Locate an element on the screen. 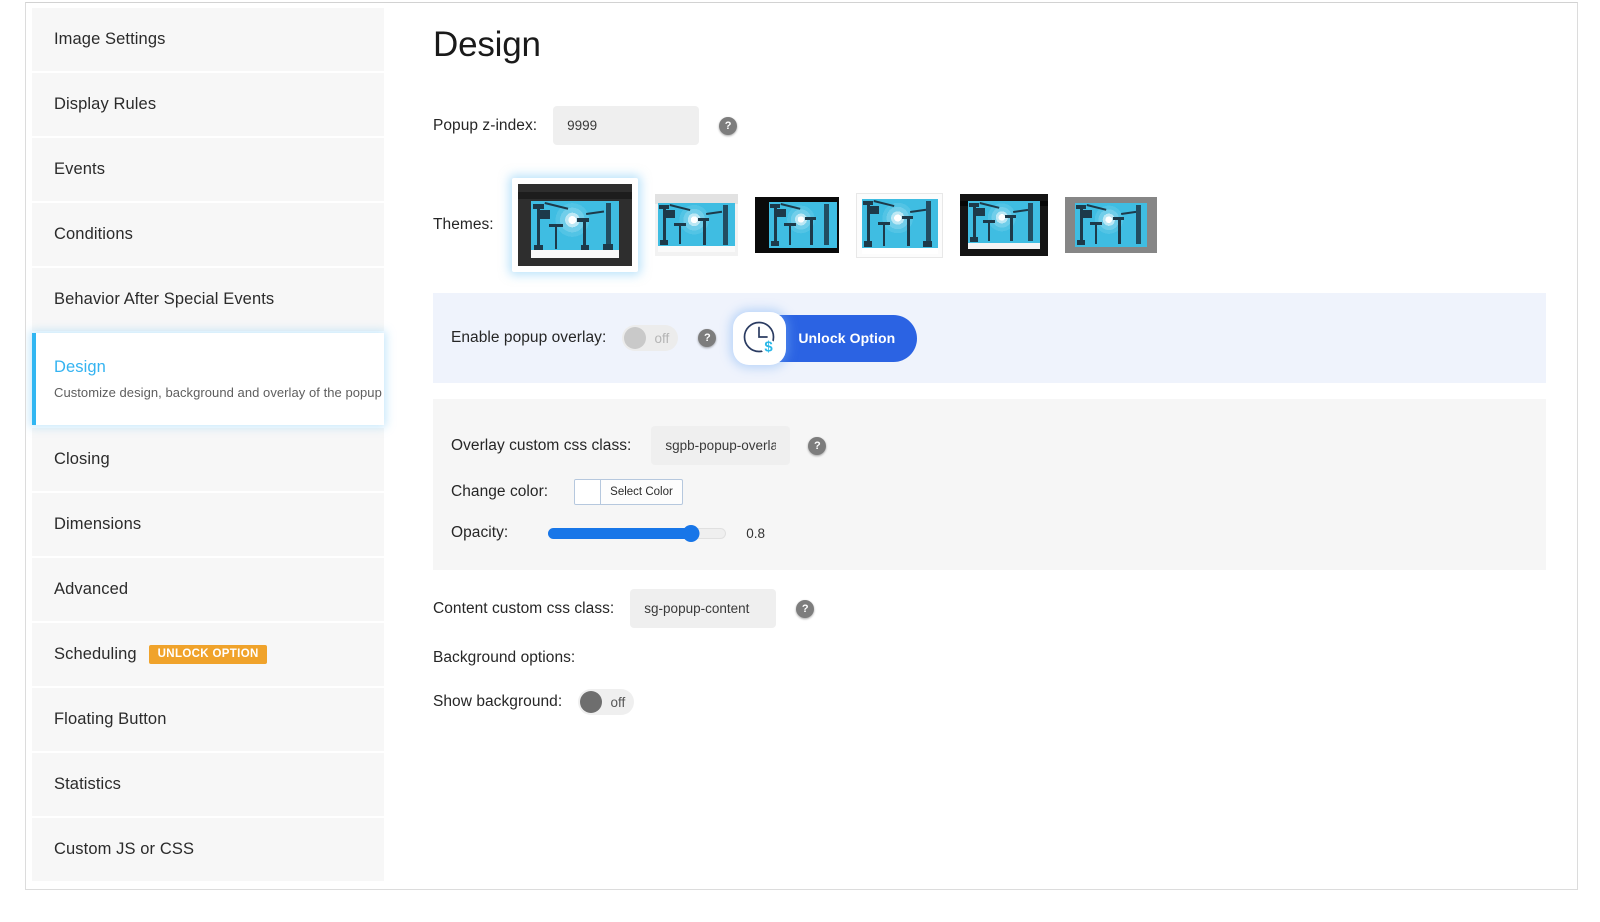 Image resolution: width=1600 pixels, height=922 pixels. theme-option-black-solid is located at coordinates (796, 225).